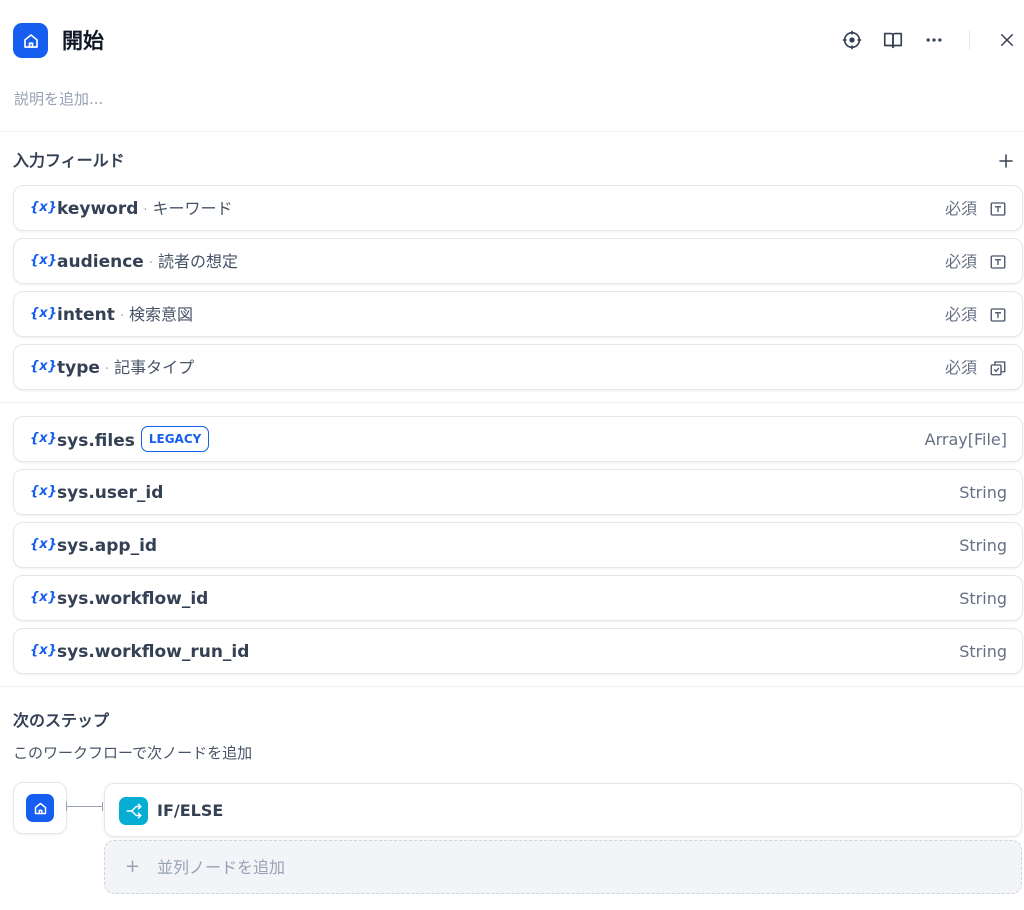  Describe the element at coordinates (1007, 40) in the screenshot. I see `close-icon` at that location.